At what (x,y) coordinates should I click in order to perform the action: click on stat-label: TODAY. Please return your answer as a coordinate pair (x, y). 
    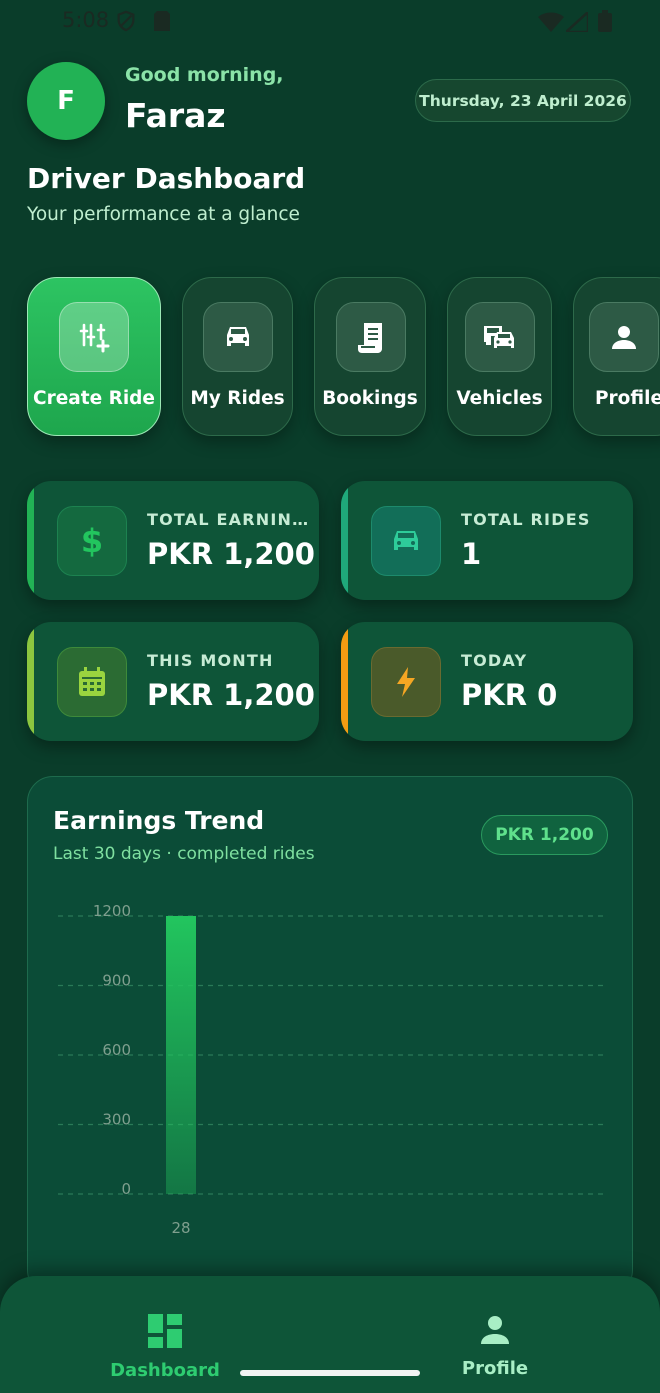
    Looking at the image, I should click on (494, 660).